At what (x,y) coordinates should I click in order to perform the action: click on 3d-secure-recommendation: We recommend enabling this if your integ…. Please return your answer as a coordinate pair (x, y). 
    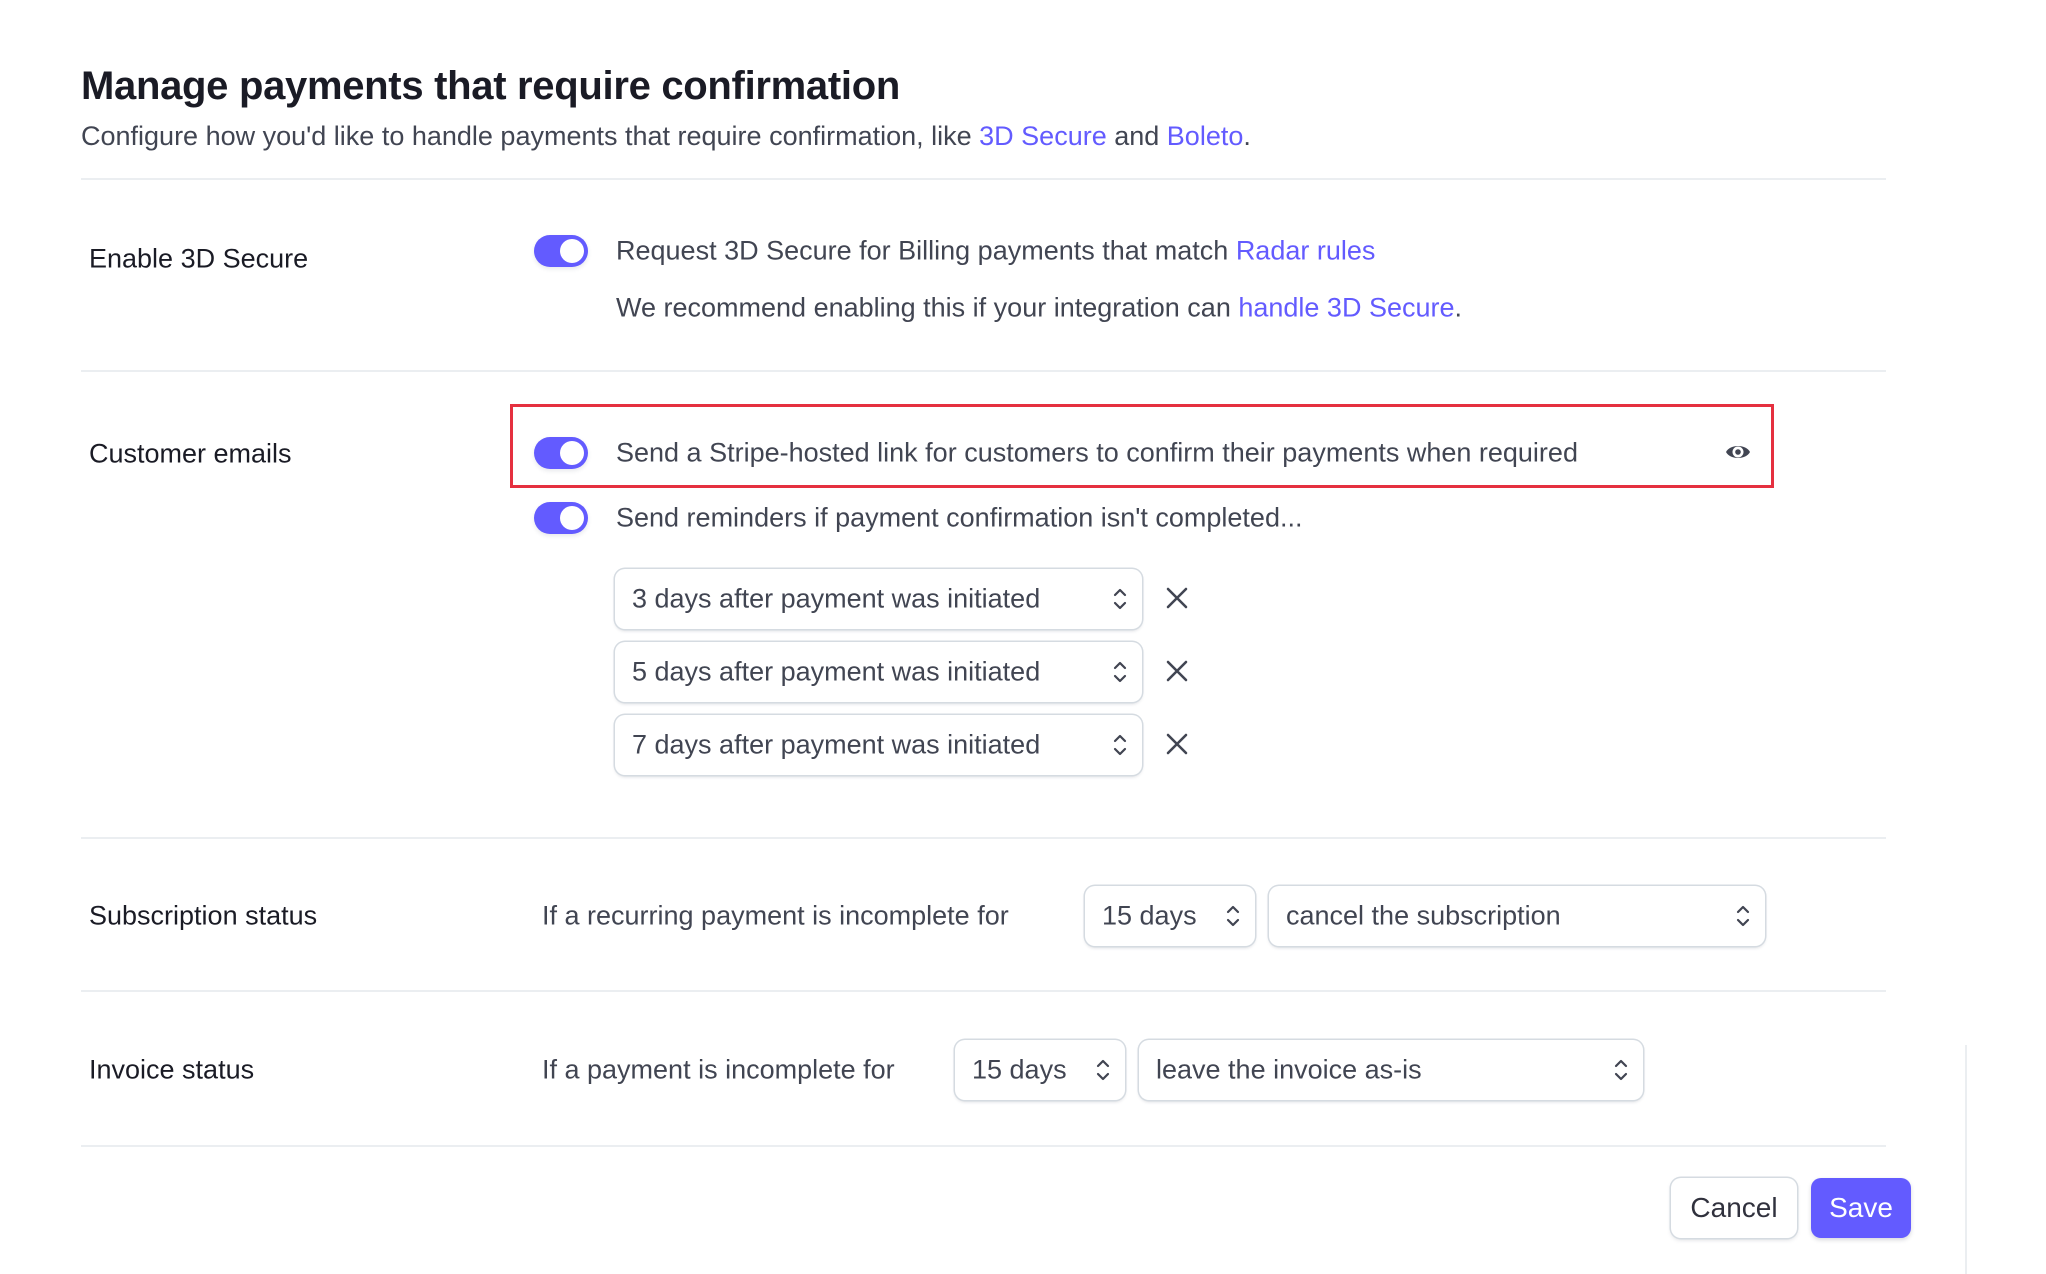
    Looking at the image, I should click on (1039, 308).